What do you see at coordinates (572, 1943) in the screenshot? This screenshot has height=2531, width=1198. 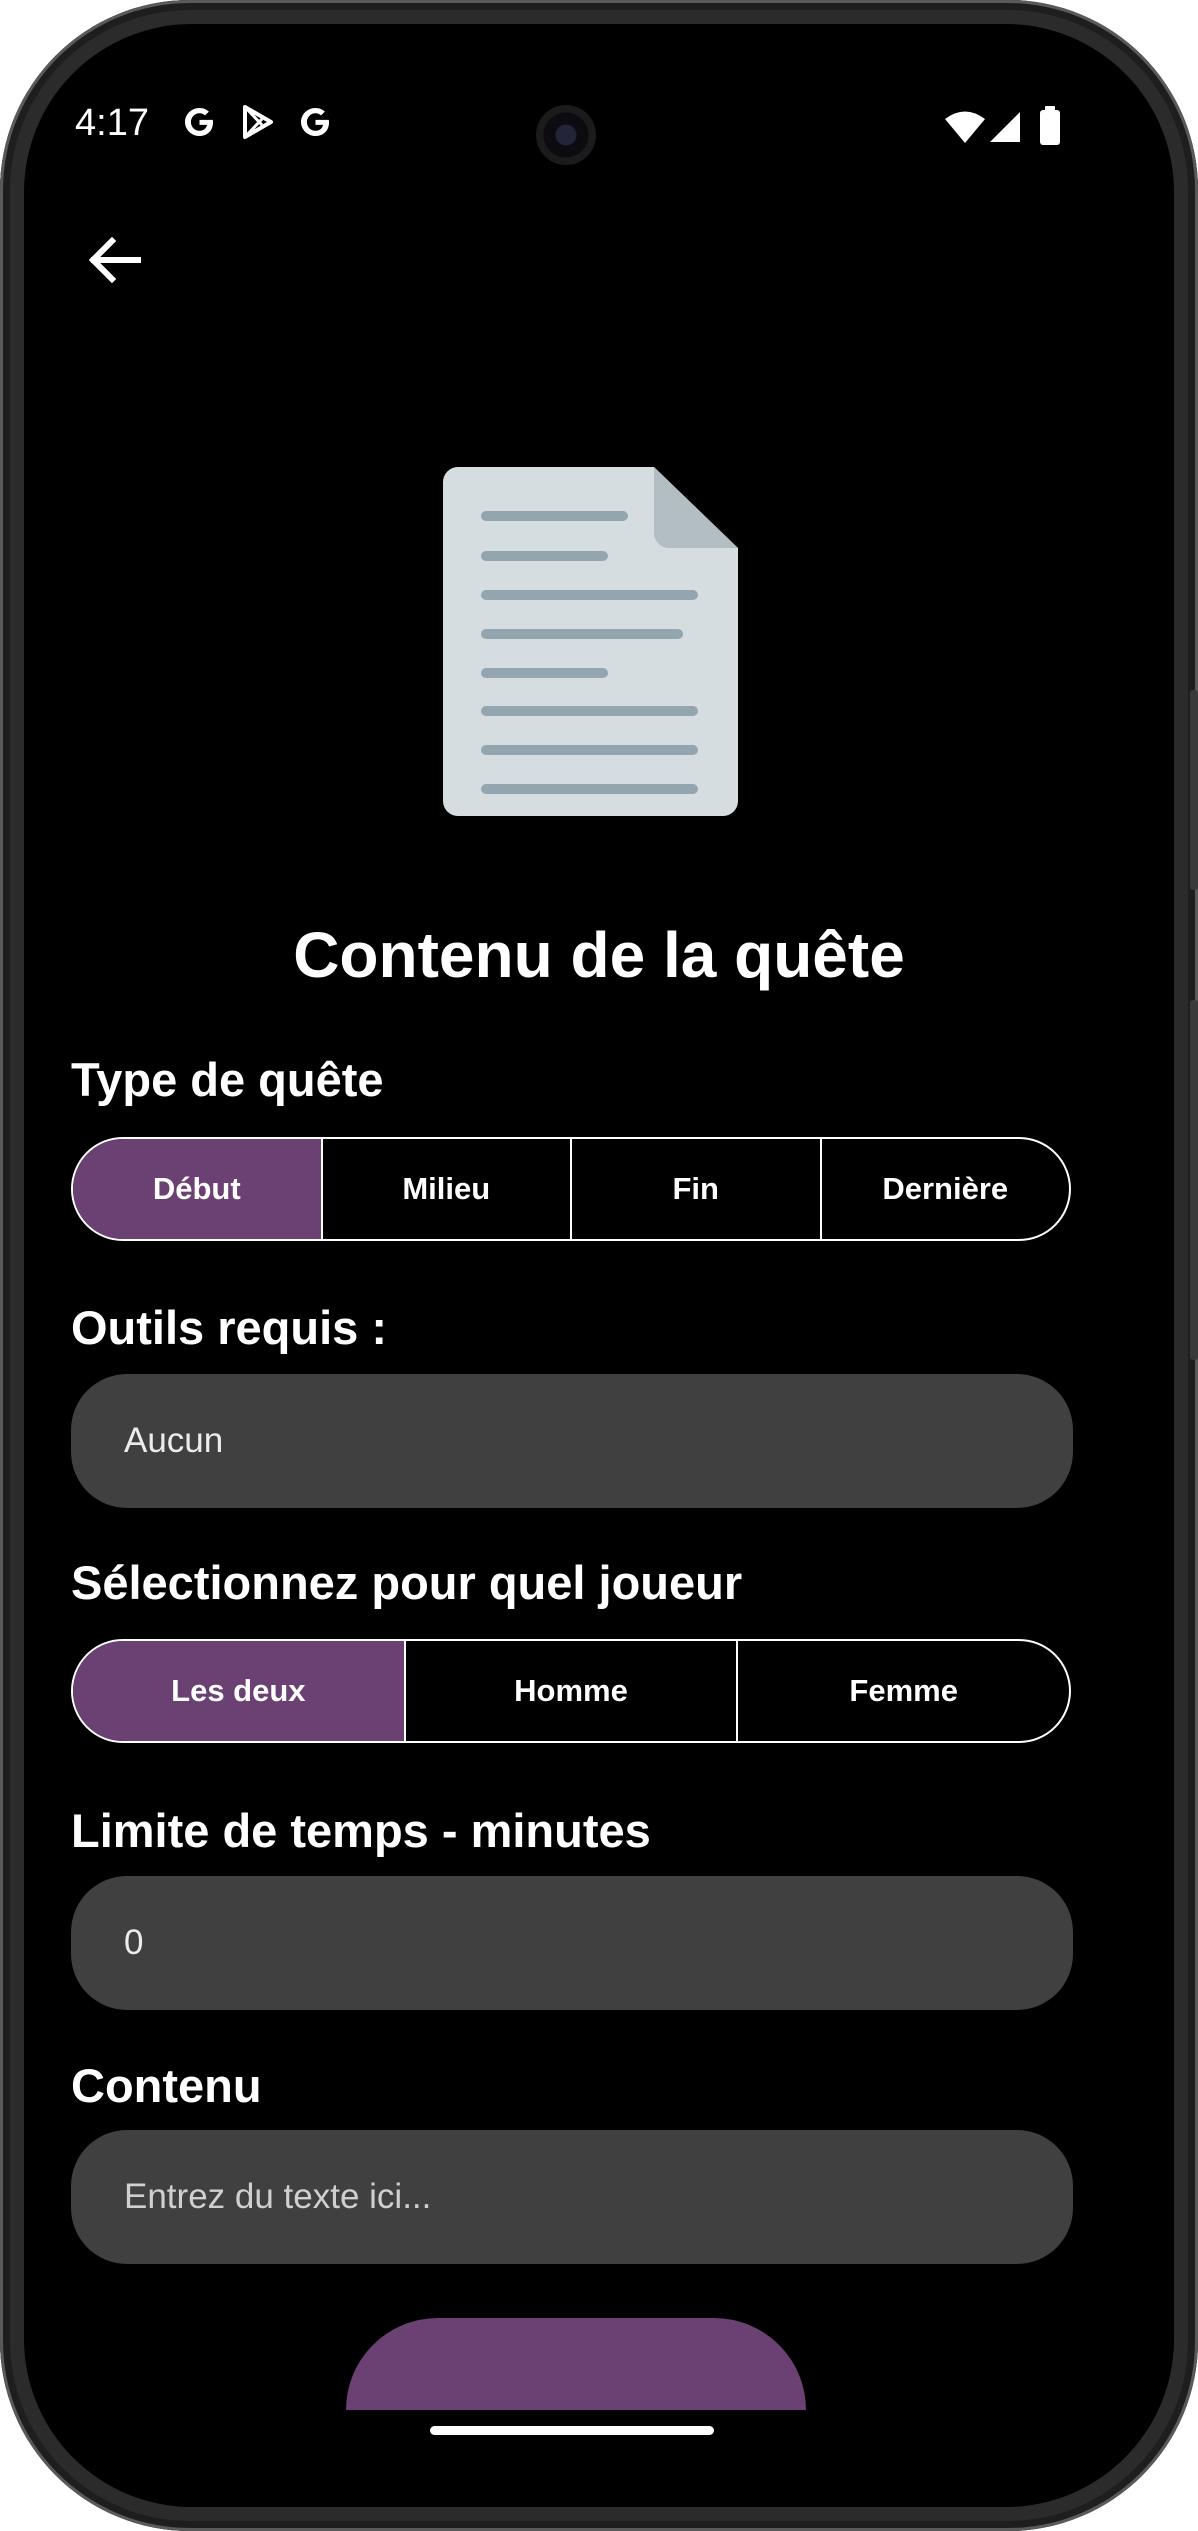 I see `time-limit-field: 0` at bounding box center [572, 1943].